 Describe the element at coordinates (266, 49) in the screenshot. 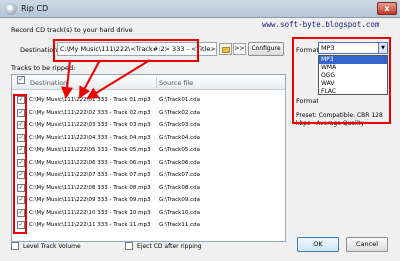

I see `configure-button: Configure` at that location.